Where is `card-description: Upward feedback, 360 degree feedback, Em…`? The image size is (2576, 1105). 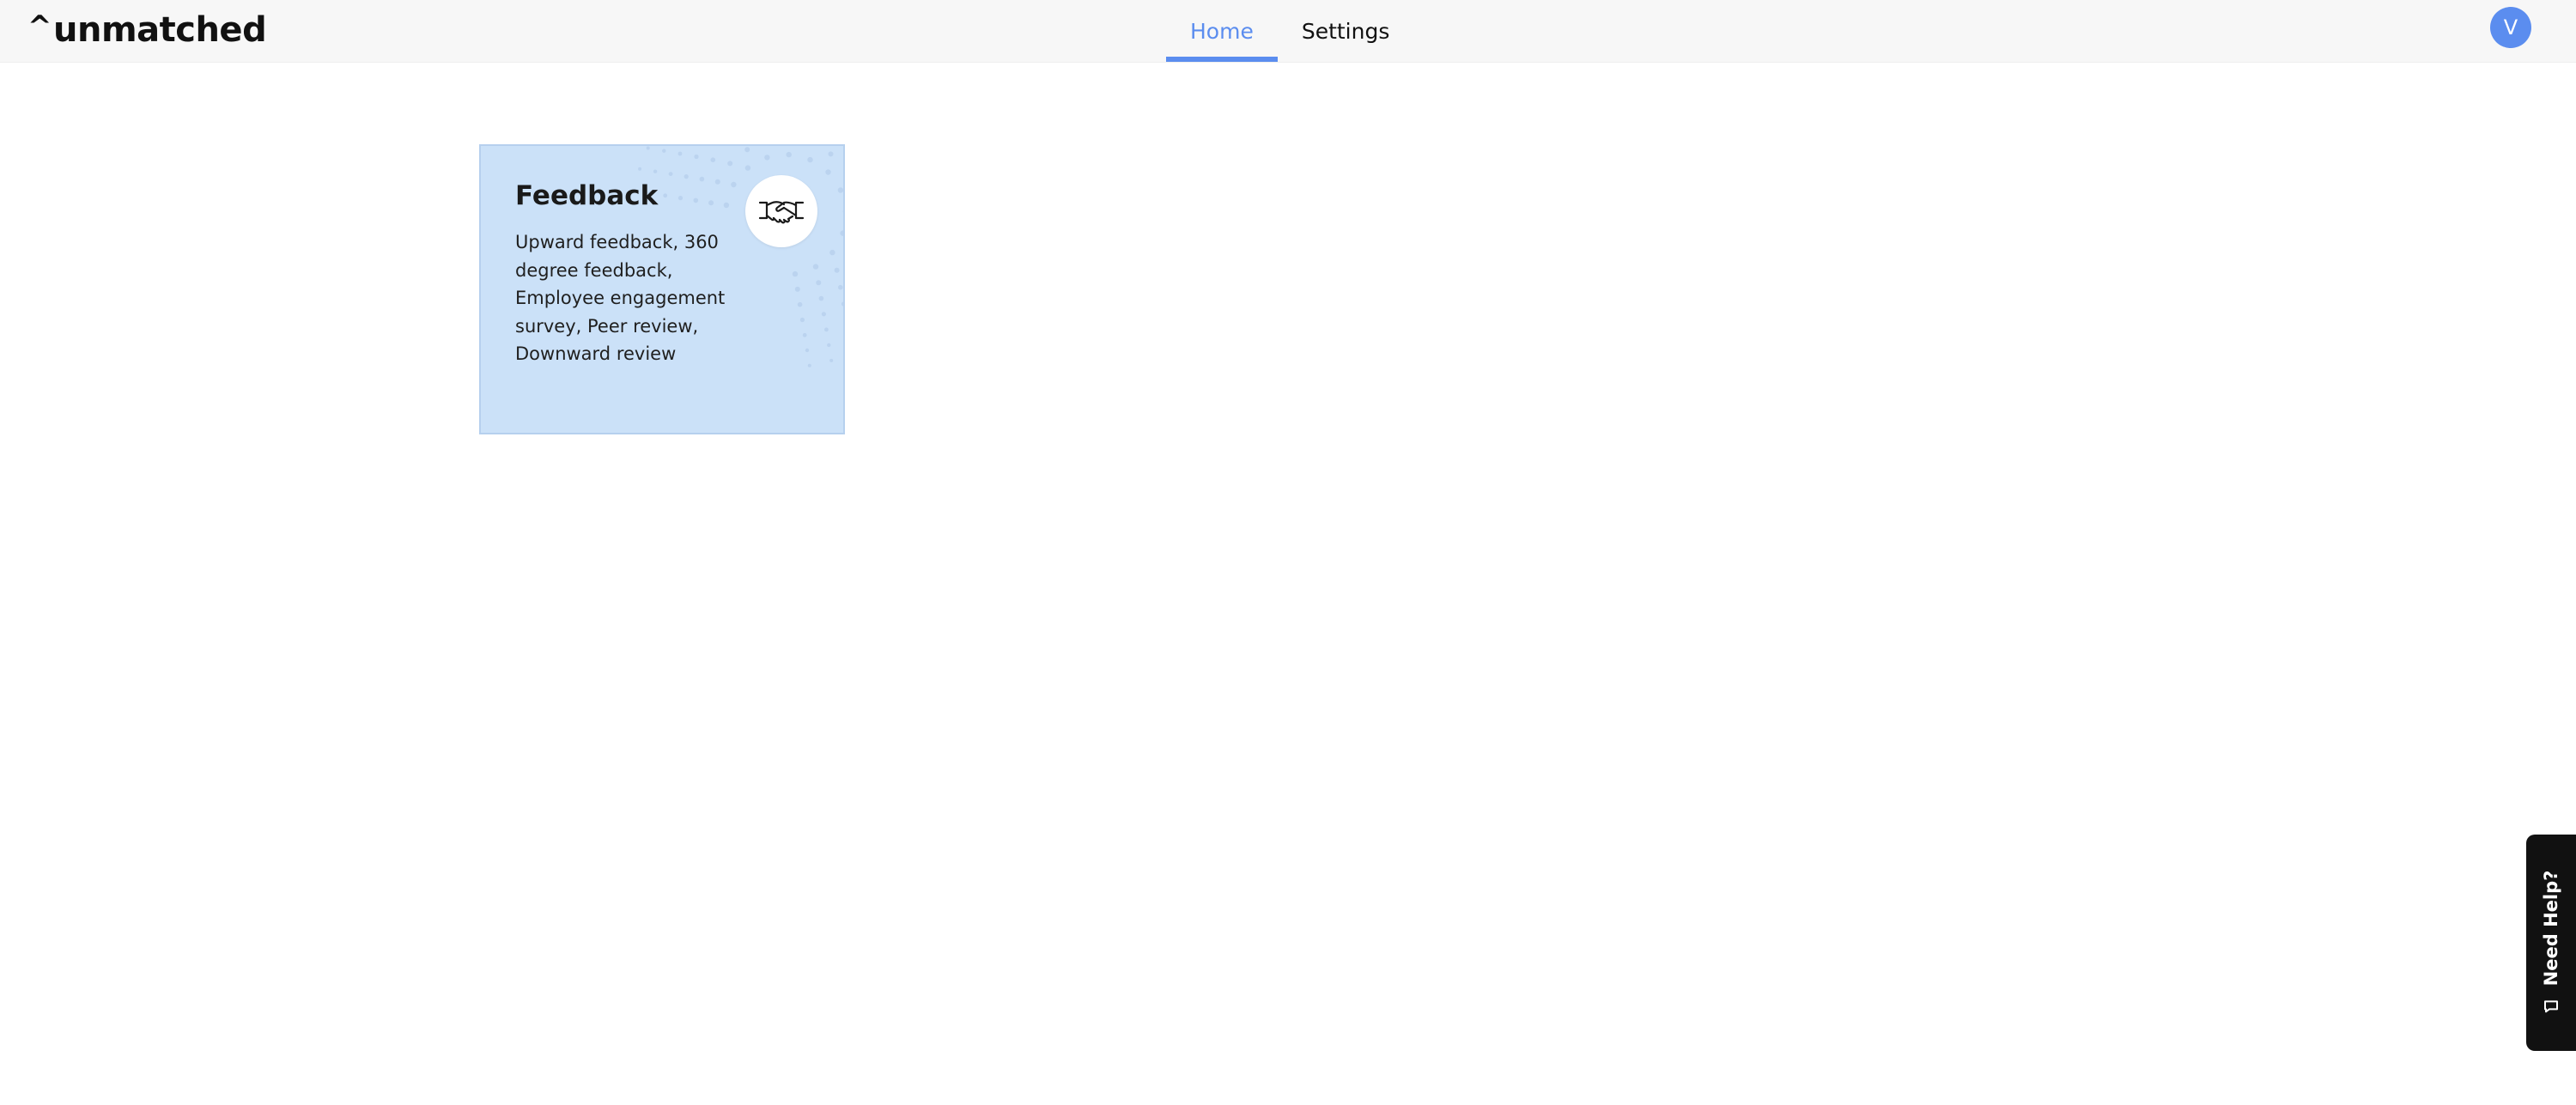
card-description: Upward feedback, 360 degree feedback, Em… is located at coordinates (620, 298).